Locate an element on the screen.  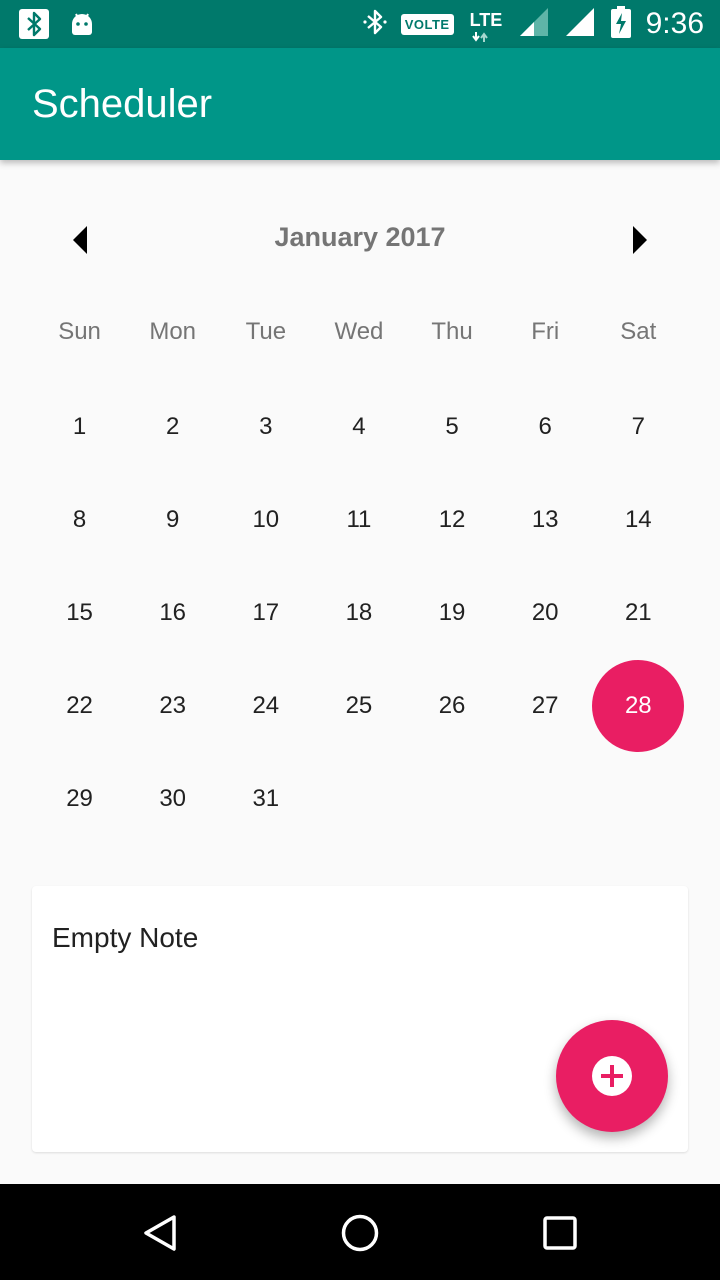
system-navigation-bar is located at coordinates (360, 1232).